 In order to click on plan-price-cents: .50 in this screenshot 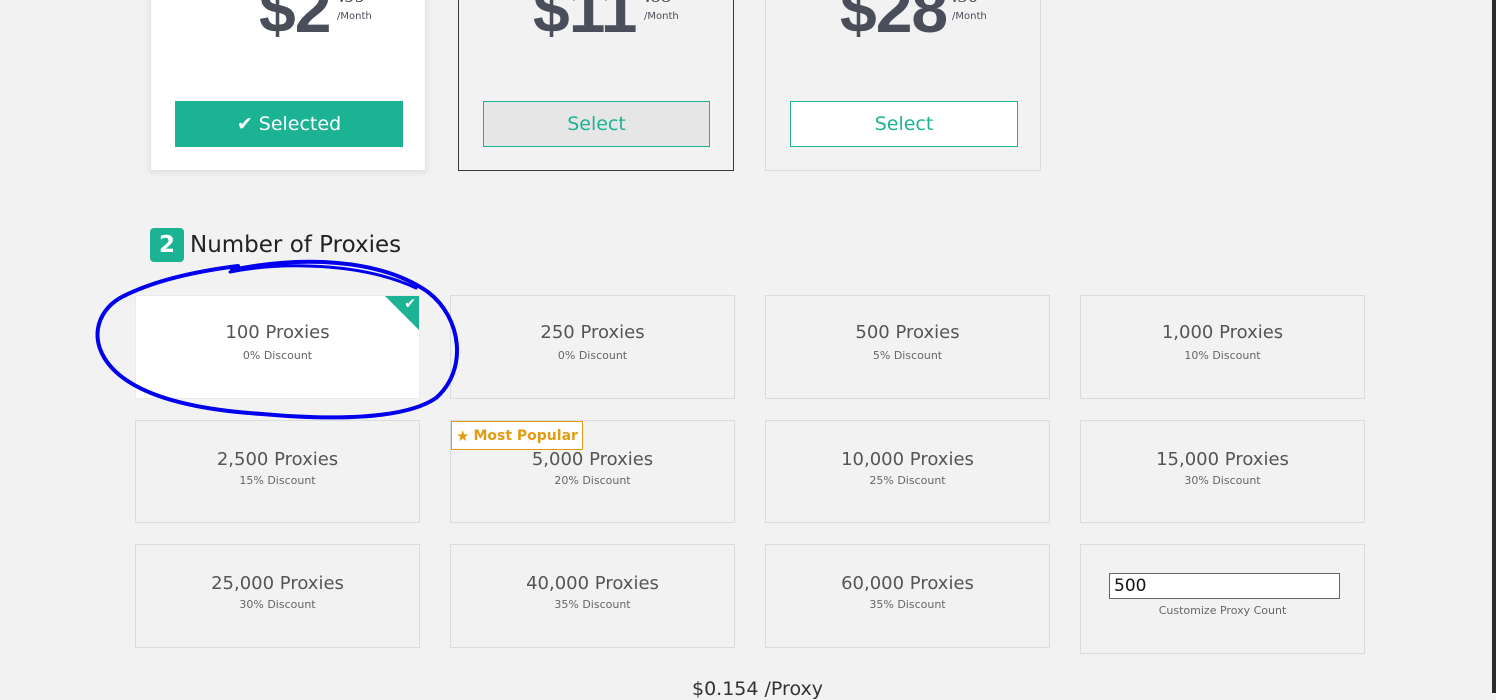, I will do `click(965, 4)`.